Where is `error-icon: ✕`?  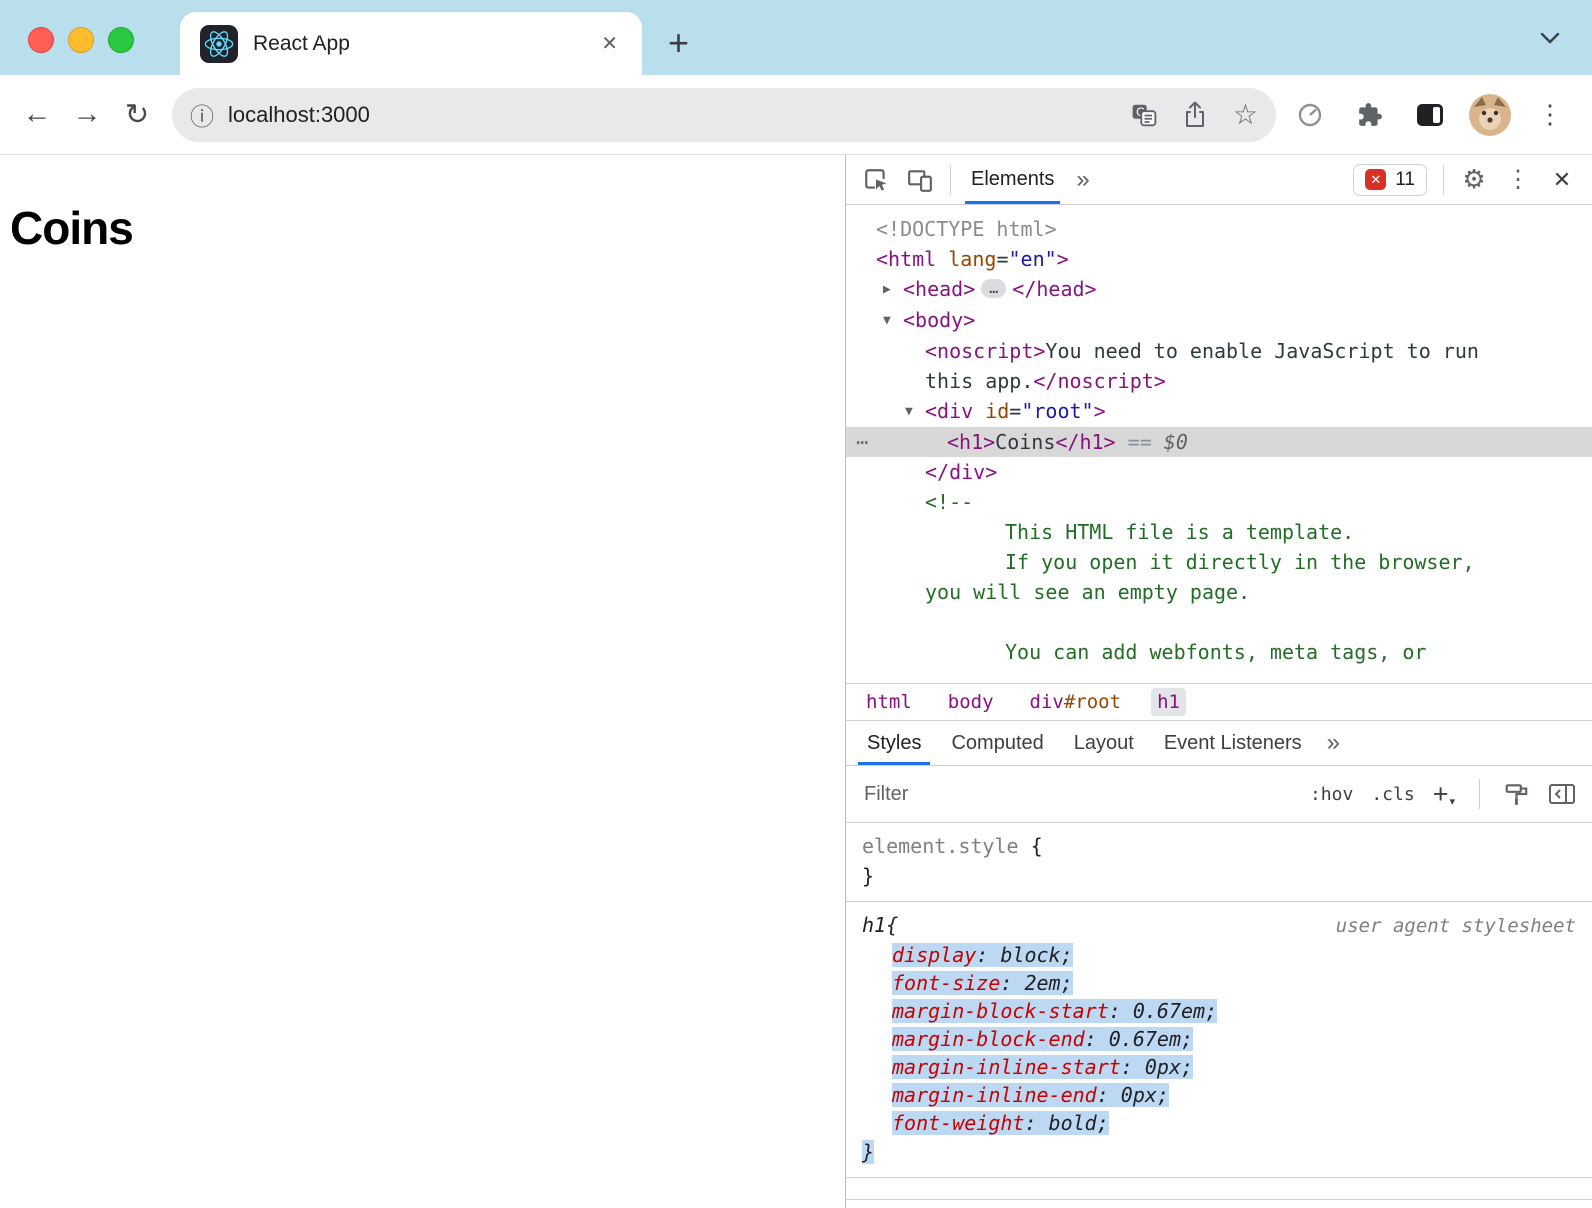
error-icon: ✕ is located at coordinates (1376, 179).